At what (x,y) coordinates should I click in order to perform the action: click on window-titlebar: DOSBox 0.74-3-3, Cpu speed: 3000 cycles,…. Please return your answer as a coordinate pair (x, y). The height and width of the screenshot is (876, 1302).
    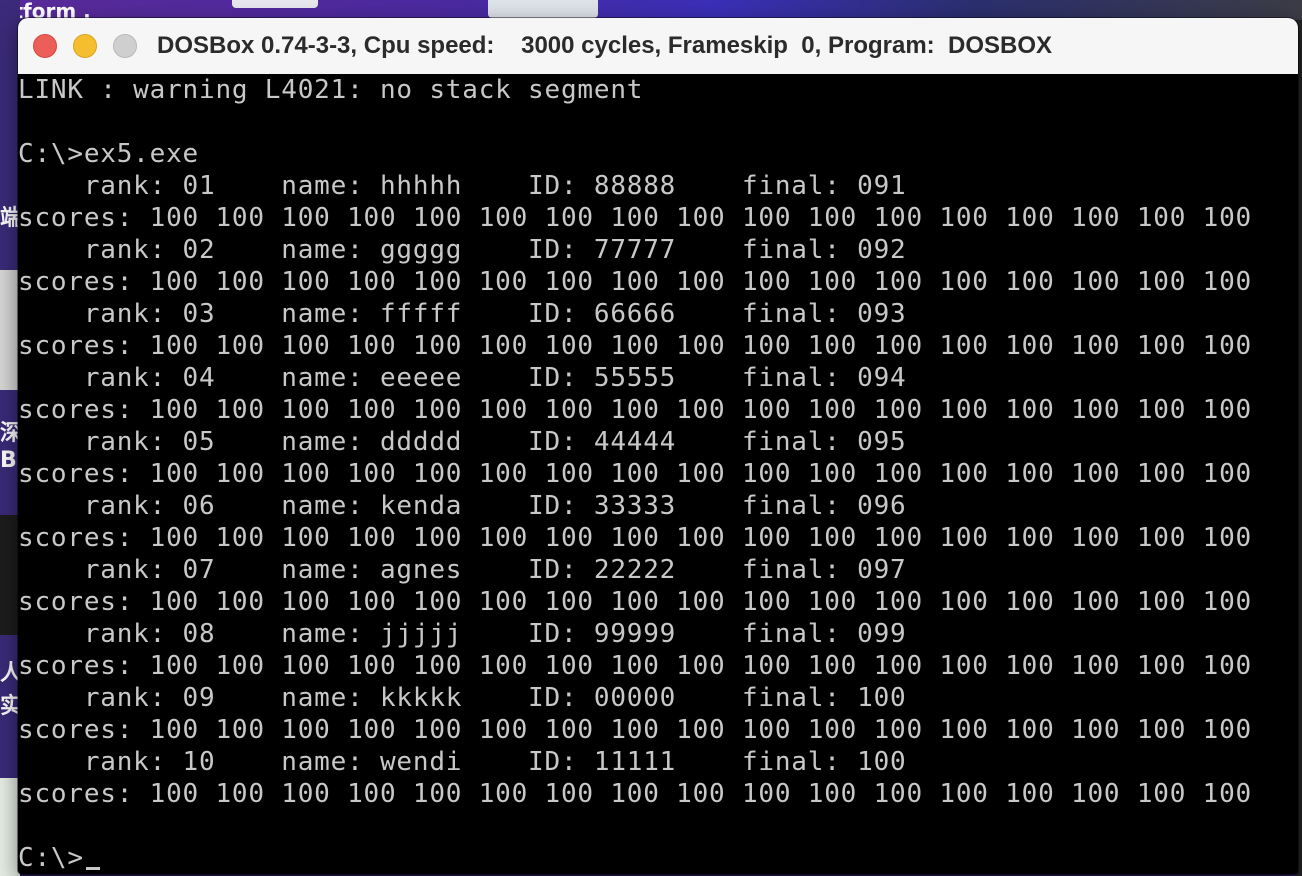
    Looking at the image, I should click on (658, 46).